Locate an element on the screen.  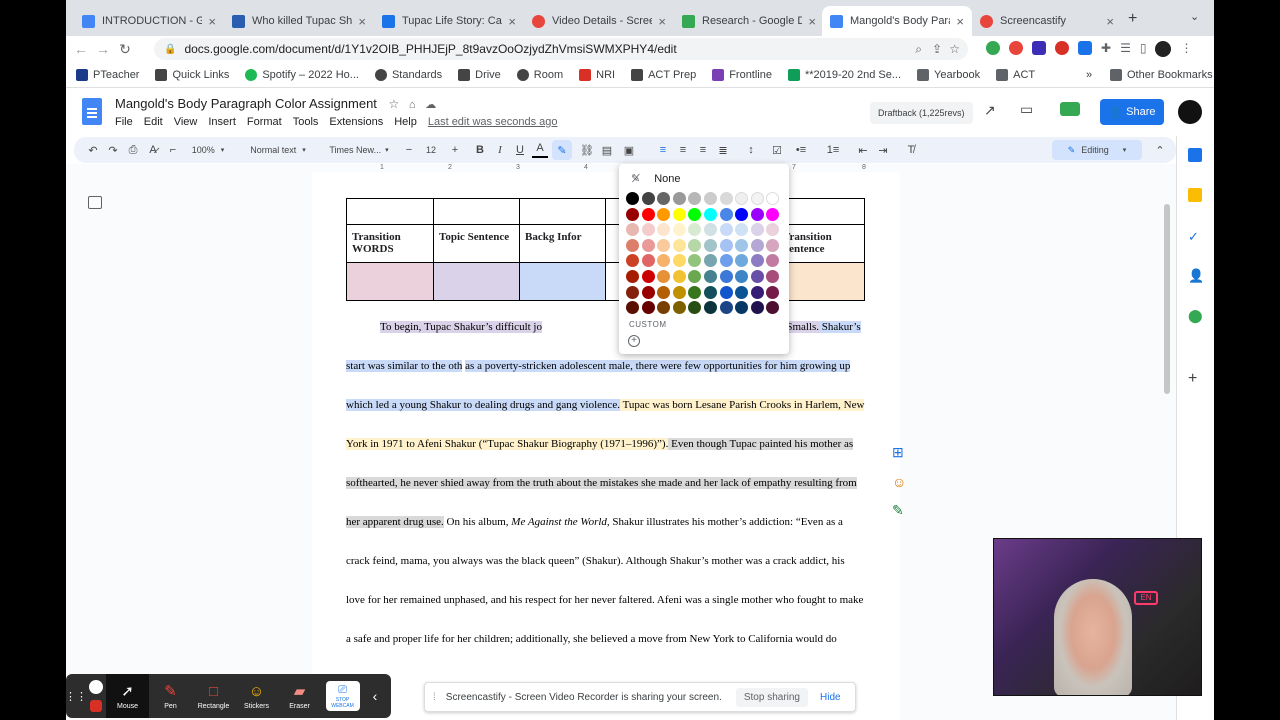
font-select: Times New... ▾ is located at coordinates (359, 150).